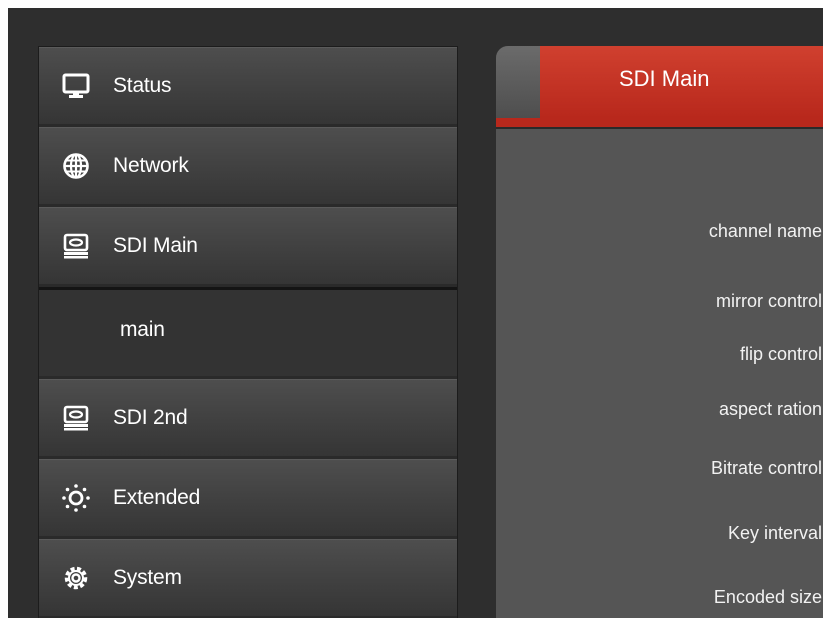 This screenshot has width=823, height=618. What do you see at coordinates (76, 86) in the screenshot?
I see `monitor-icon` at bounding box center [76, 86].